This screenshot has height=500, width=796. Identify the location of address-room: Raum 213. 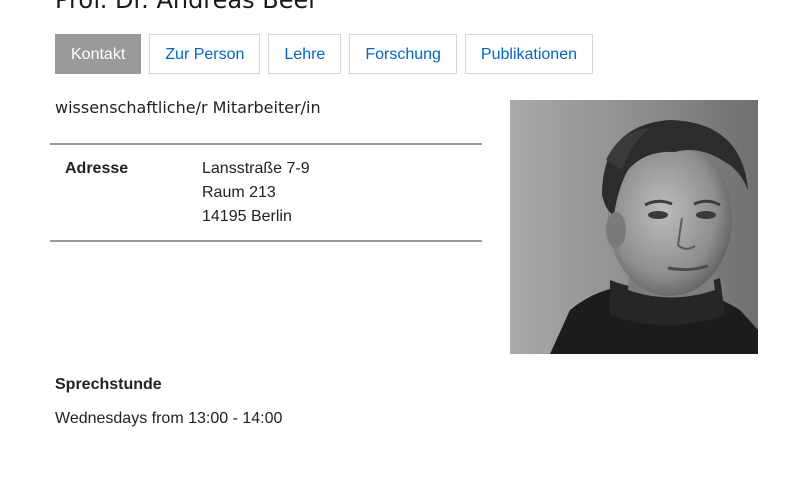
(239, 192).